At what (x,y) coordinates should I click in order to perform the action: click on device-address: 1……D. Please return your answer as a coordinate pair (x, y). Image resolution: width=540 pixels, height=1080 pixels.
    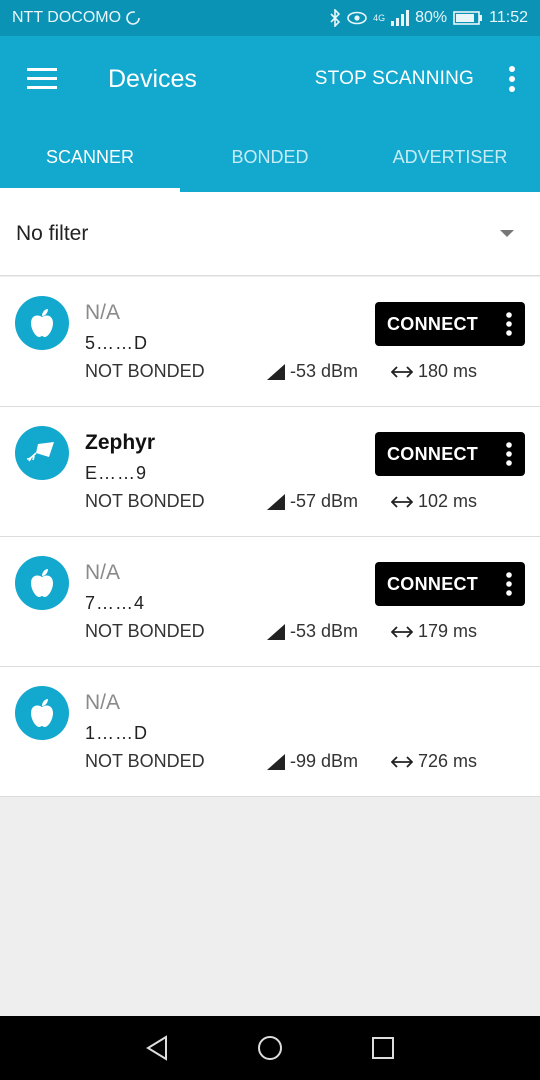
    Looking at the image, I should click on (117, 733).